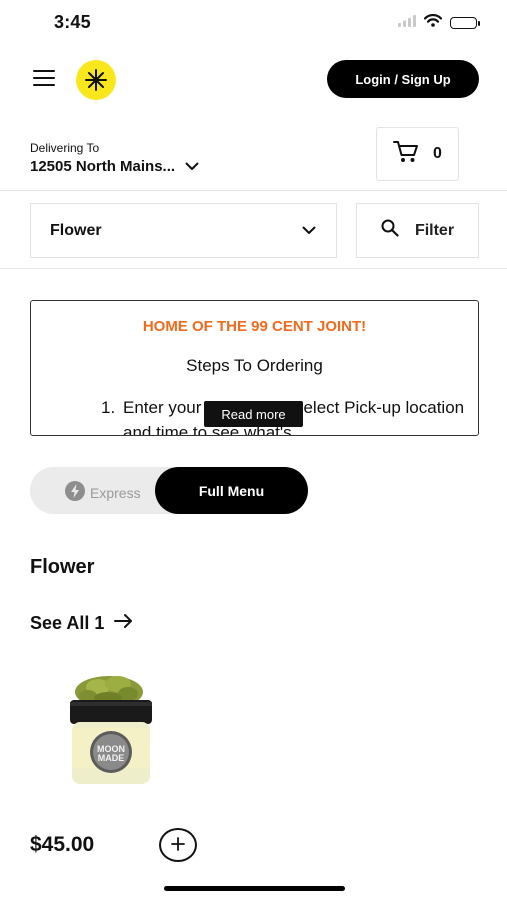 The image size is (507, 900). Describe the element at coordinates (254, 326) in the screenshot. I see `announcement-title: HOME OF THE 99 CENT JOINT!` at that location.